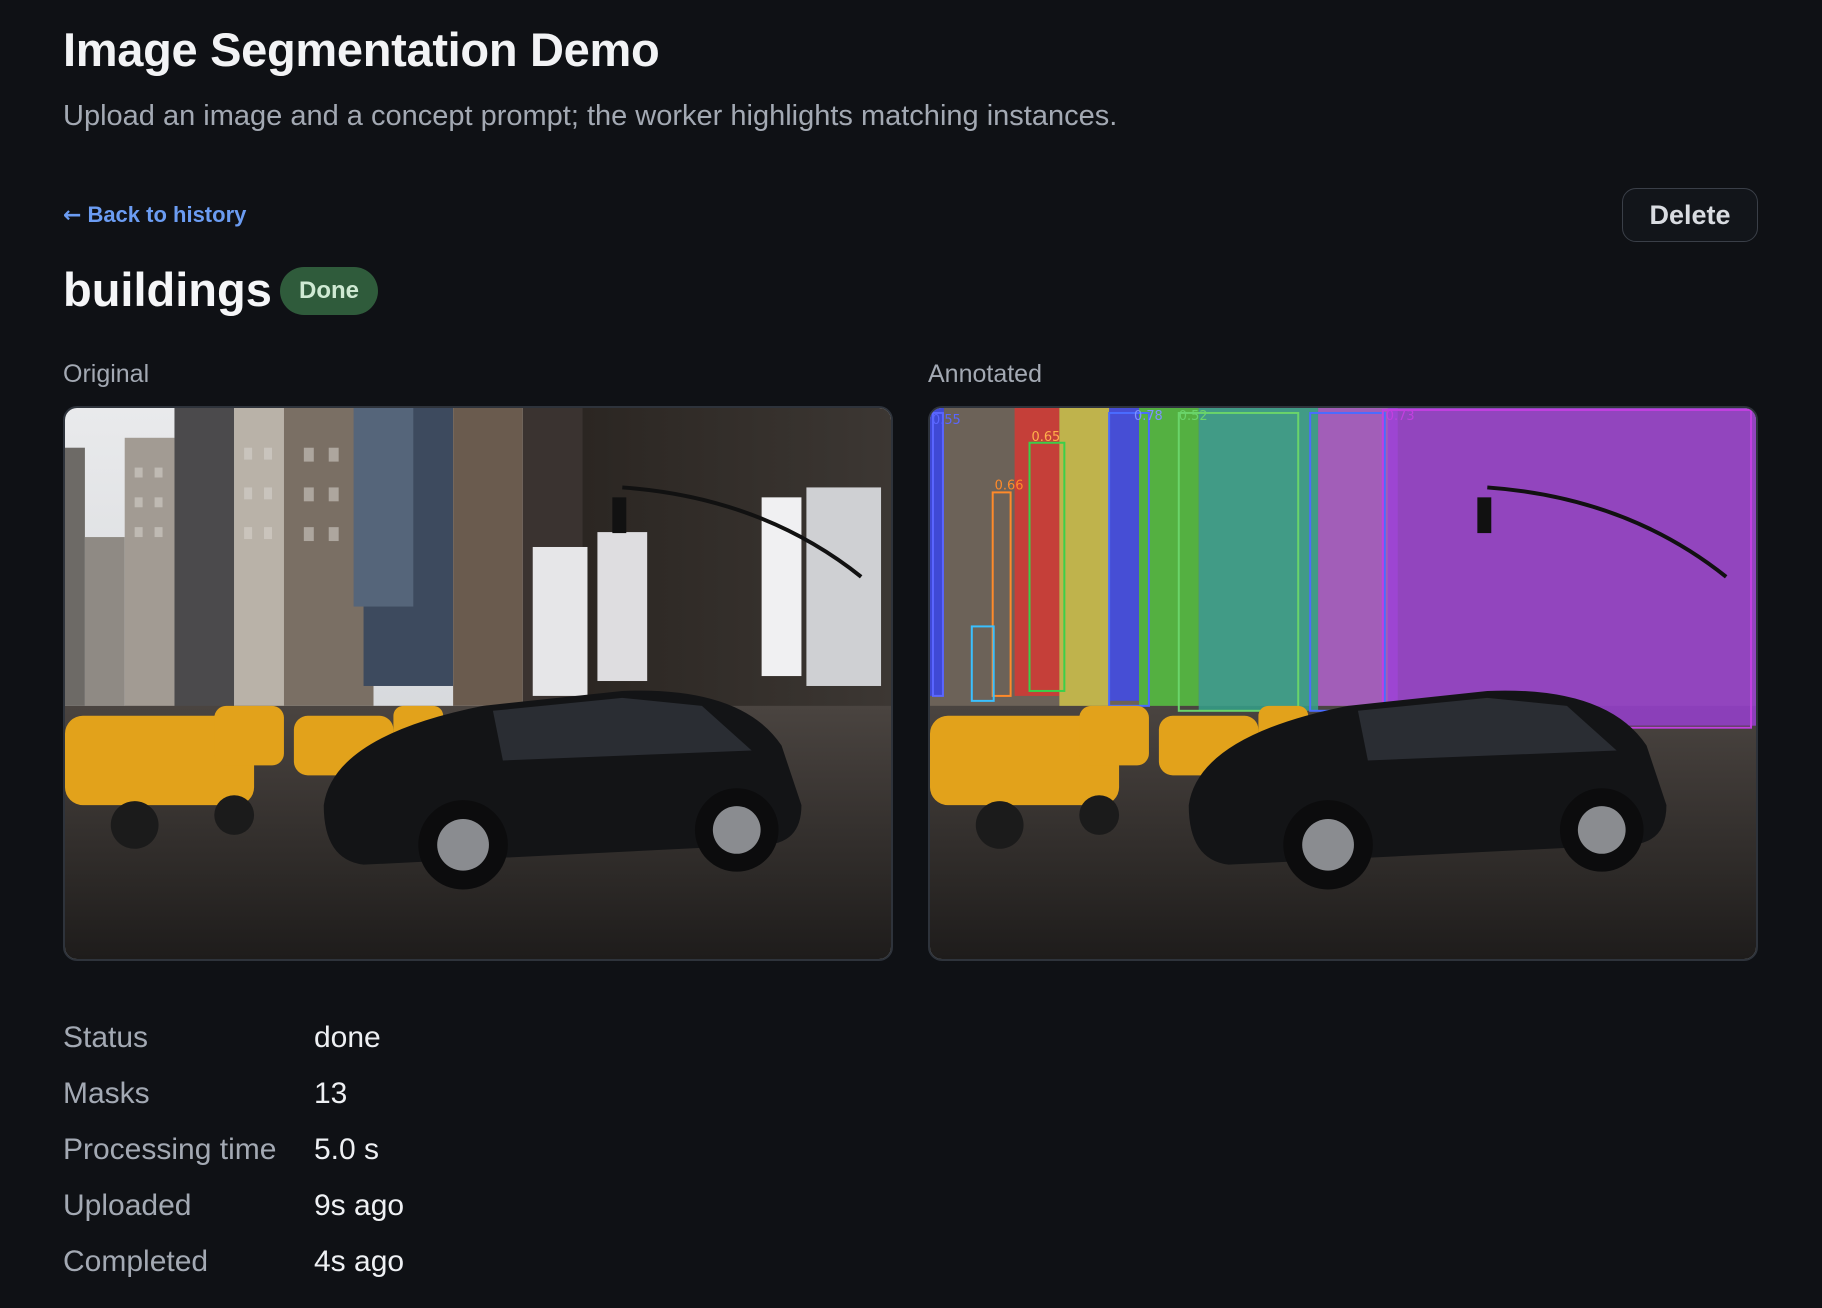  What do you see at coordinates (1084, 557) in the screenshot?
I see `mask-yellow` at bounding box center [1084, 557].